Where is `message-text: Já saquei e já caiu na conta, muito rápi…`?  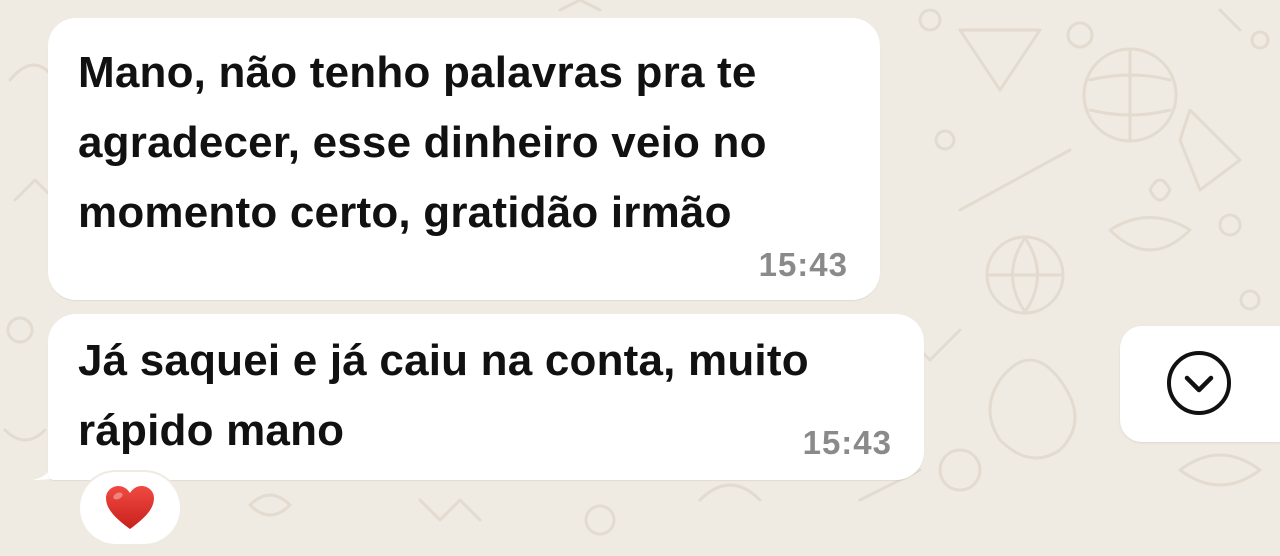
message-text: Já saquei e já caiu na conta, muito rápi… is located at coordinates (443, 395).